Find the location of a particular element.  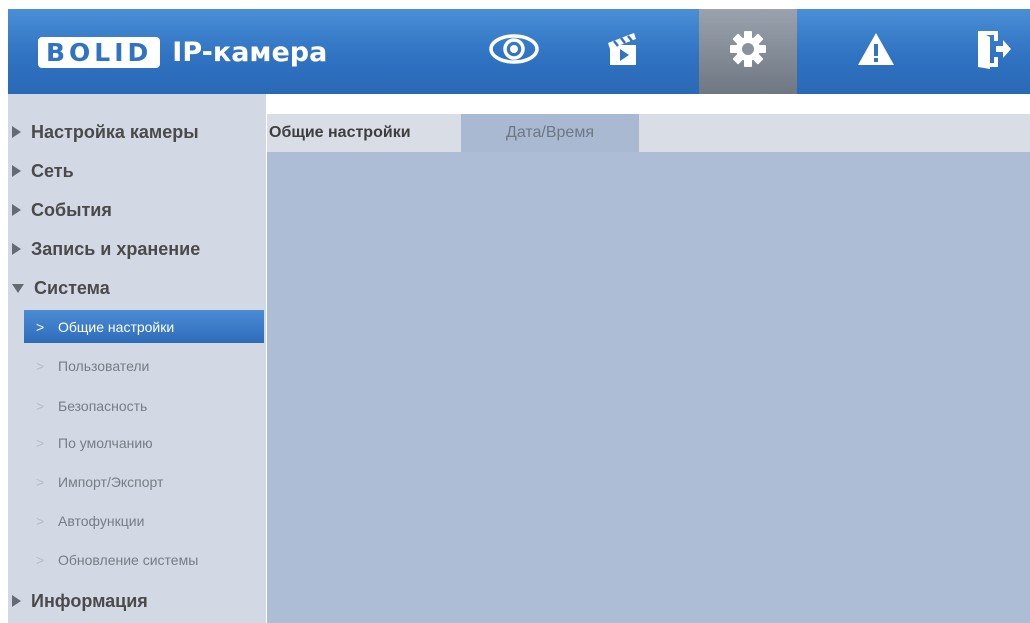

sidebar-section-label: Настройка камеры is located at coordinates (115, 131).